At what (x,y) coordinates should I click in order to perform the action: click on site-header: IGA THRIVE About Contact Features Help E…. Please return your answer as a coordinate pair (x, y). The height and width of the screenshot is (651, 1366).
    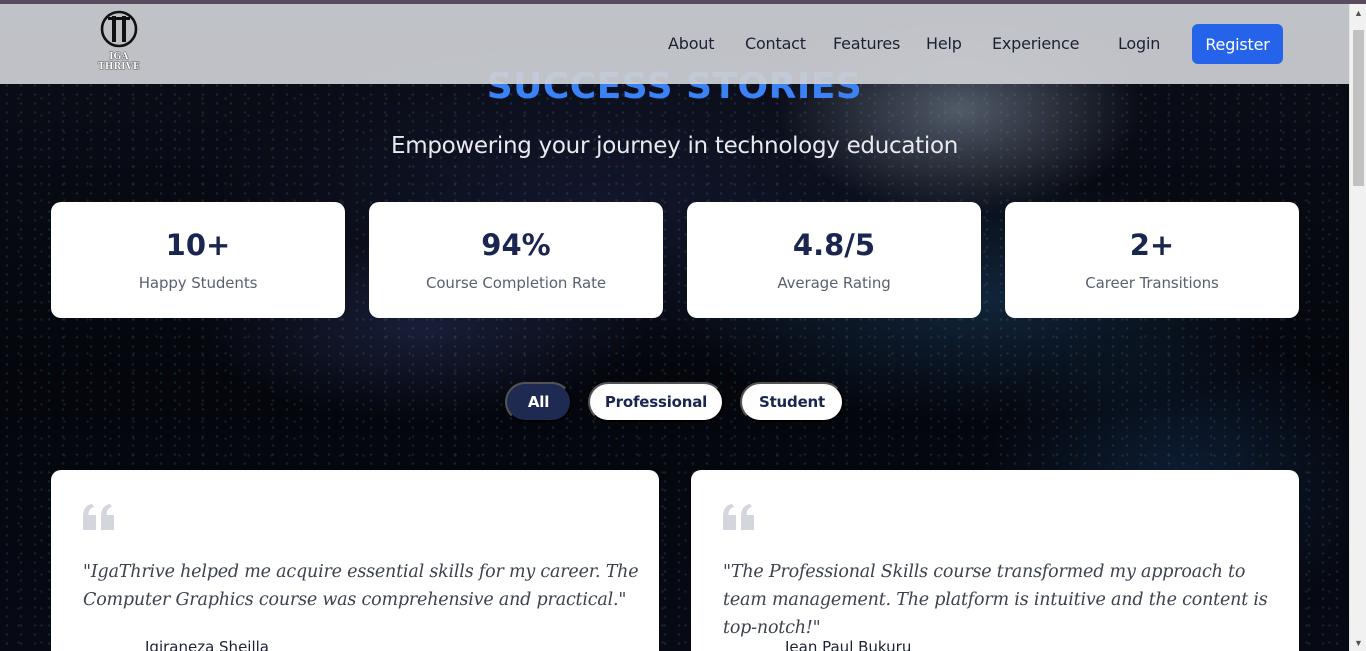
    Looking at the image, I should click on (674, 44).